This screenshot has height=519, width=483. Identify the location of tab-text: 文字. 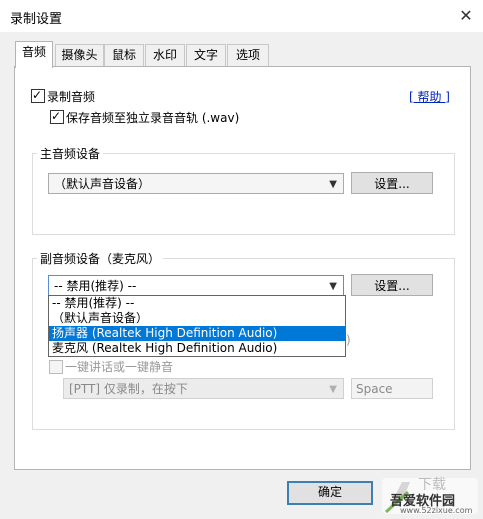
(206, 55).